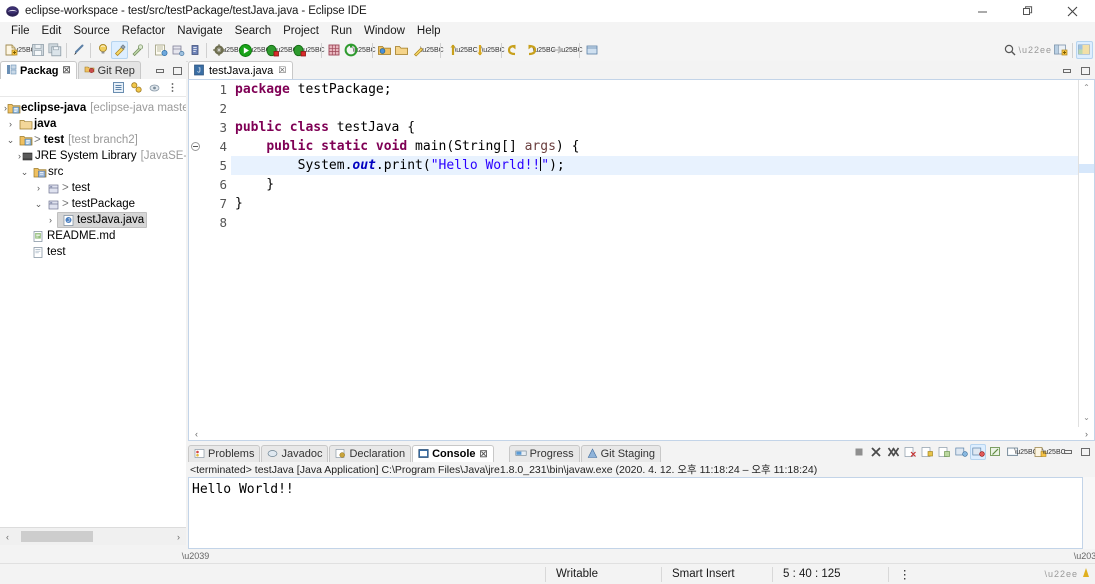 Image resolution: width=1095 pixels, height=584 pixels. What do you see at coordinates (177, 50) in the screenshot?
I see `new-java-package-icon` at bounding box center [177, 50].